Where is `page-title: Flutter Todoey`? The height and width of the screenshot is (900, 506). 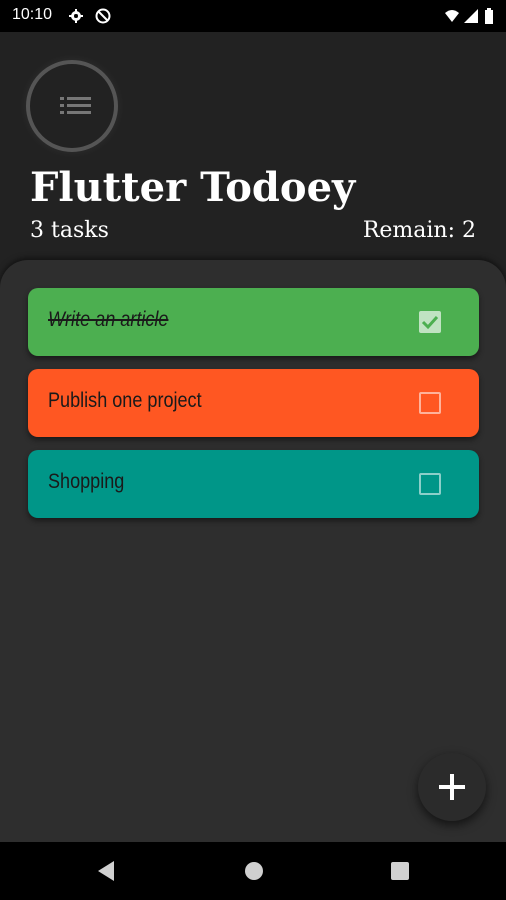 page-title: Flutter Todoey is located at coordinates (193, 187).